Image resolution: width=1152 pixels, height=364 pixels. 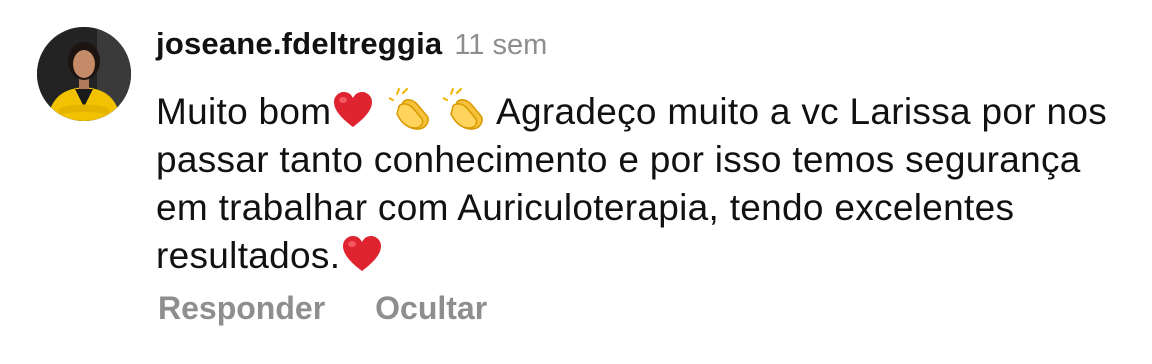 I want to click on avatar-photo, so click(x=84, y=74).